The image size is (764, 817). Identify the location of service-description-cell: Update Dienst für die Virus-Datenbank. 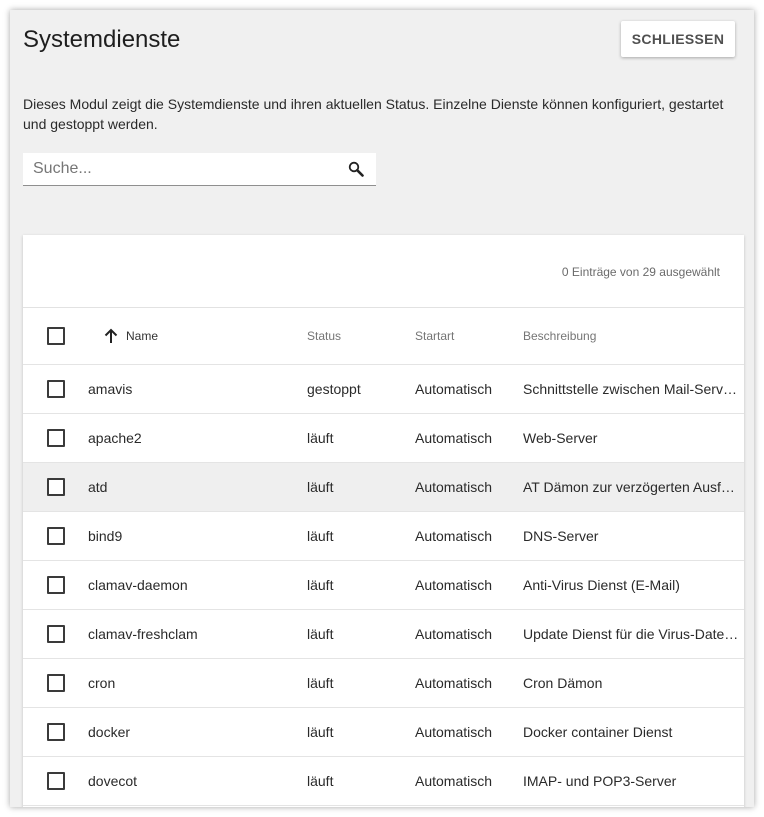
(632, 634).